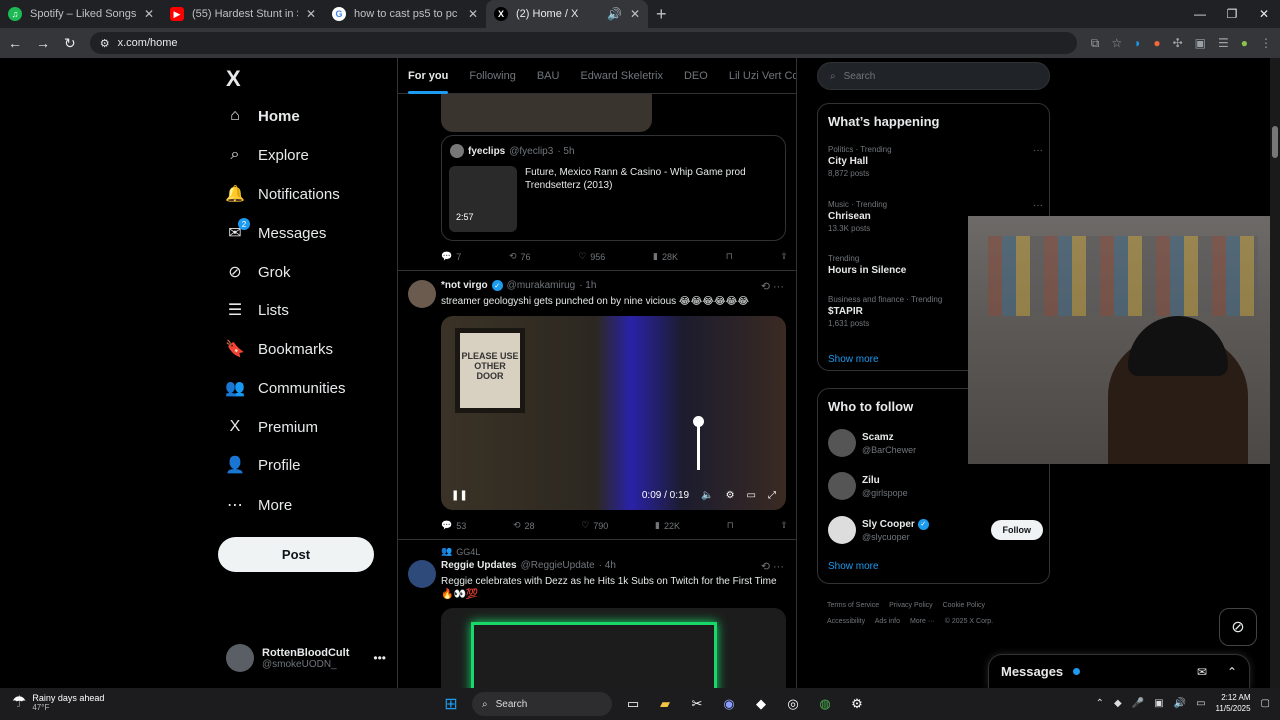  What do you see at coordinates (707, 495) in the screenshot?
I see `volume-icon: 🔈` at bounding box center [707, 495].